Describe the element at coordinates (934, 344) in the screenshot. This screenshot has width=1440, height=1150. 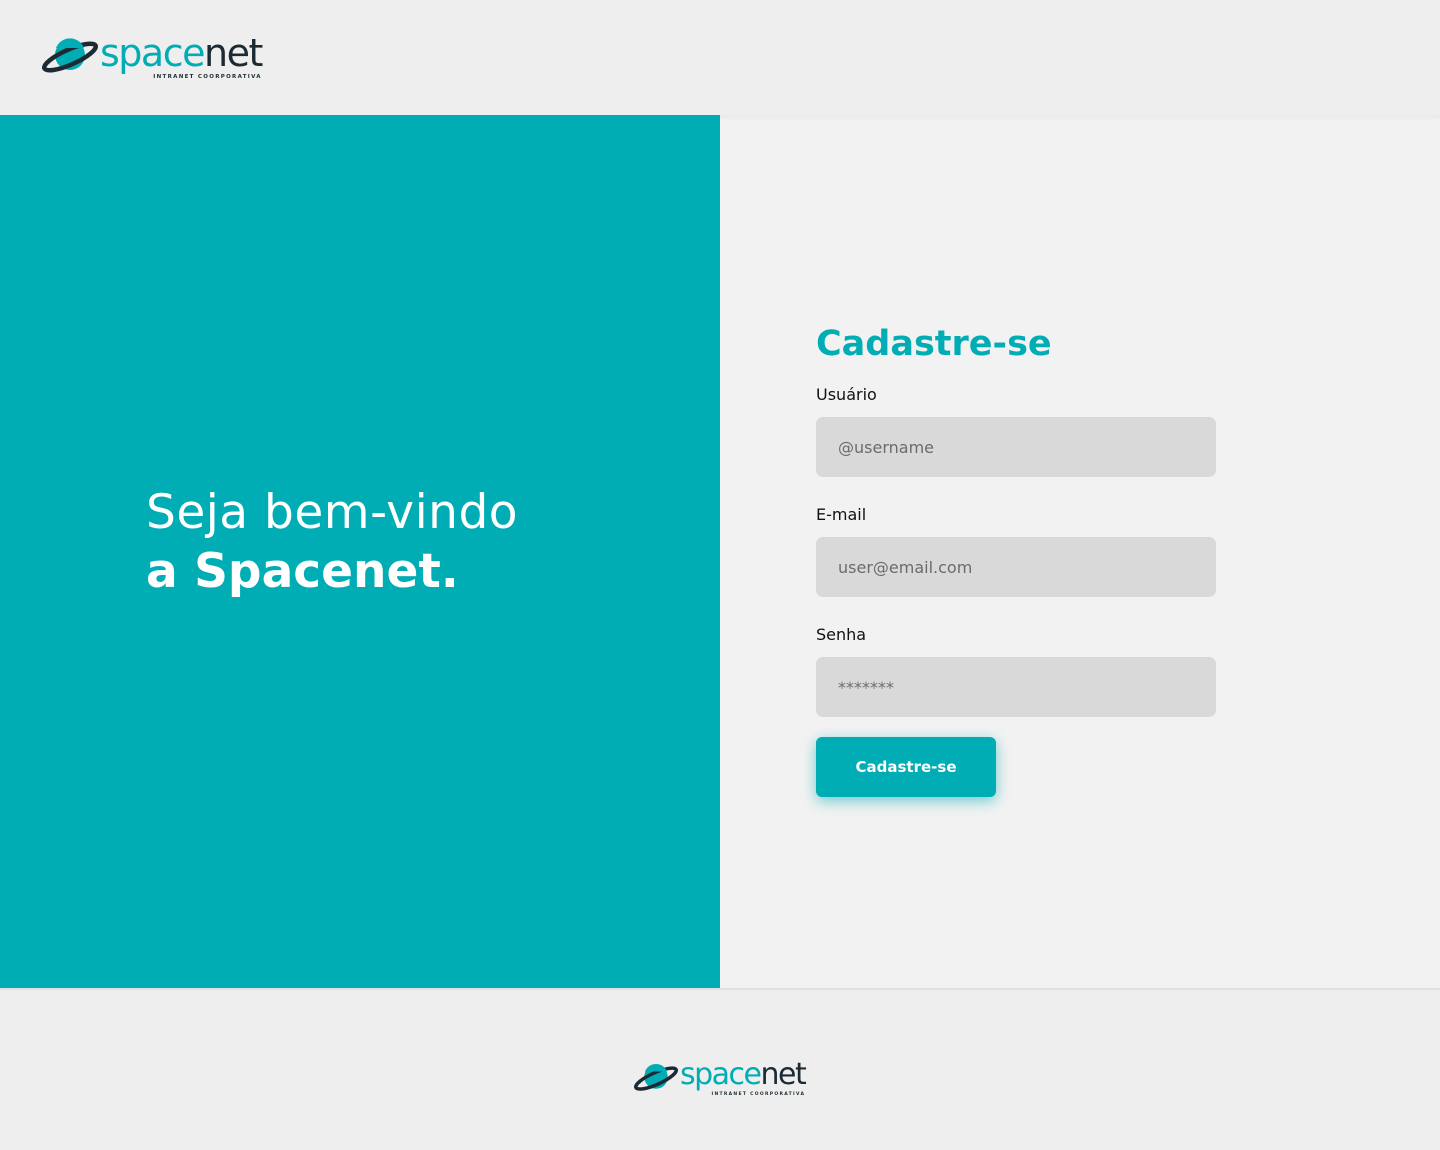
I see `form-title: Cadastre-se` at that location.